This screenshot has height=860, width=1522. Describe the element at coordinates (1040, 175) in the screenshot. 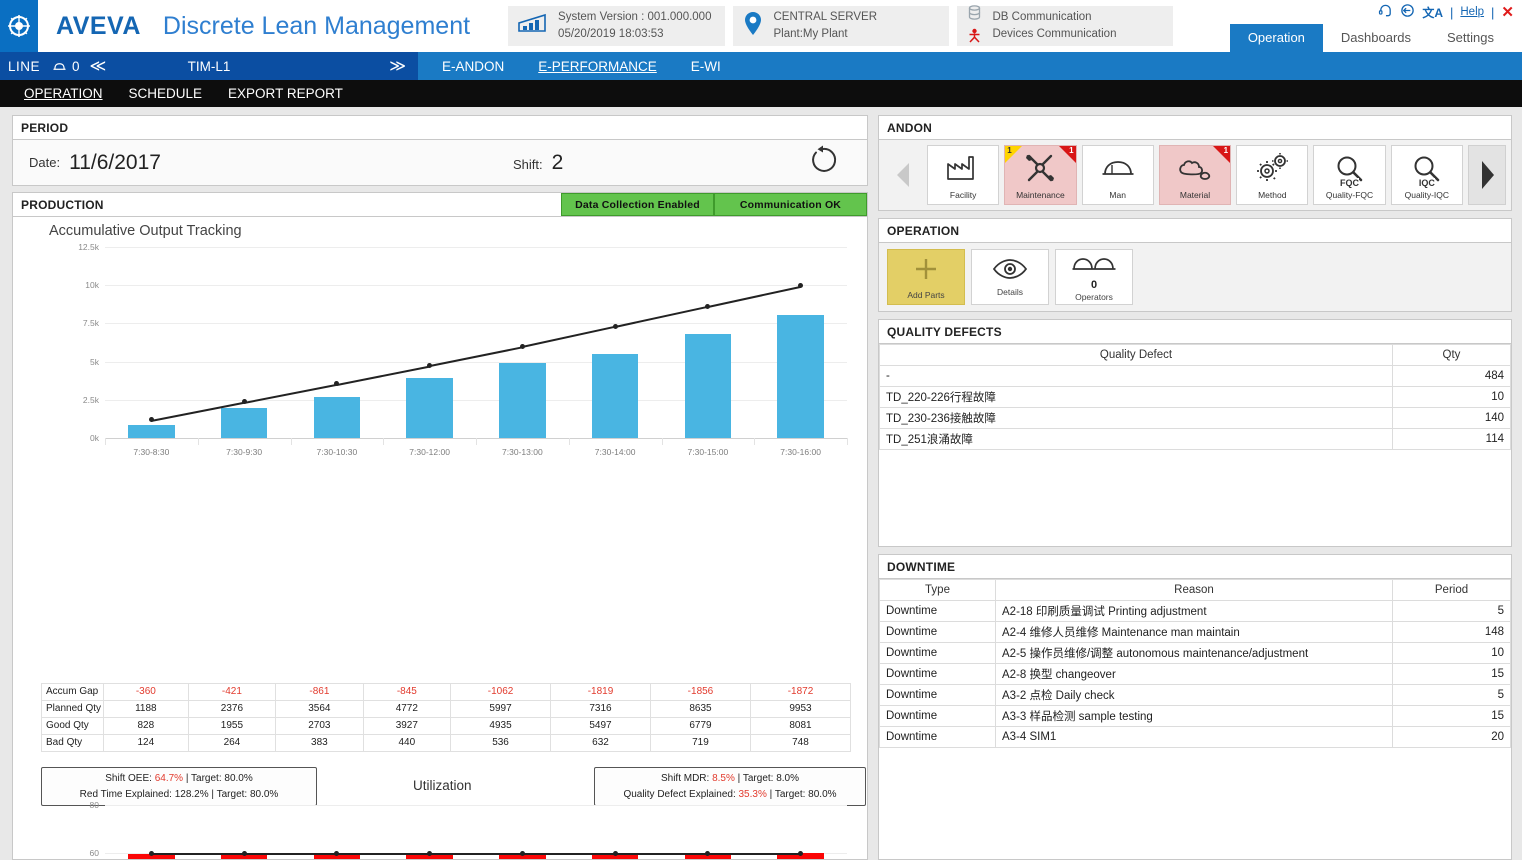

I see `andon-tile-maintenance: 1 1 Maintenance` at that location.